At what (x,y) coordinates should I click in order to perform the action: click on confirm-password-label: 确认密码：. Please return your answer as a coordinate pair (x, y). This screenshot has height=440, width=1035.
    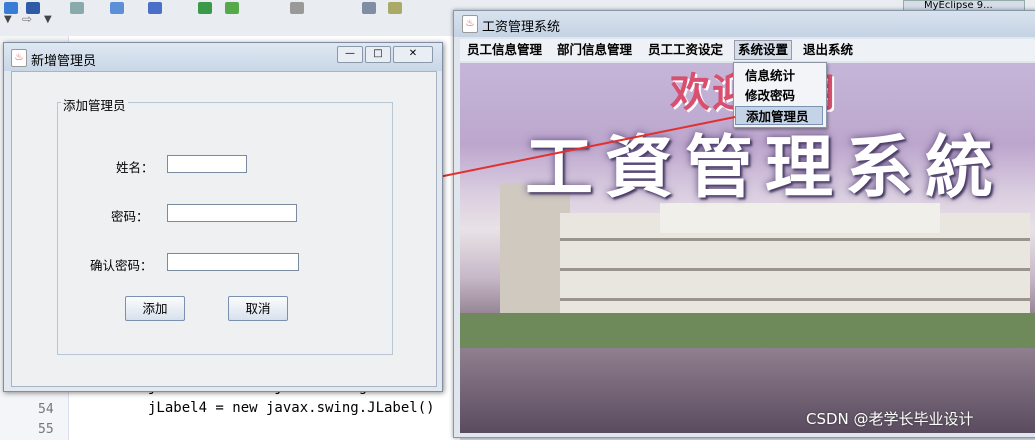
    Looking at the image, I should click on (121, 265).